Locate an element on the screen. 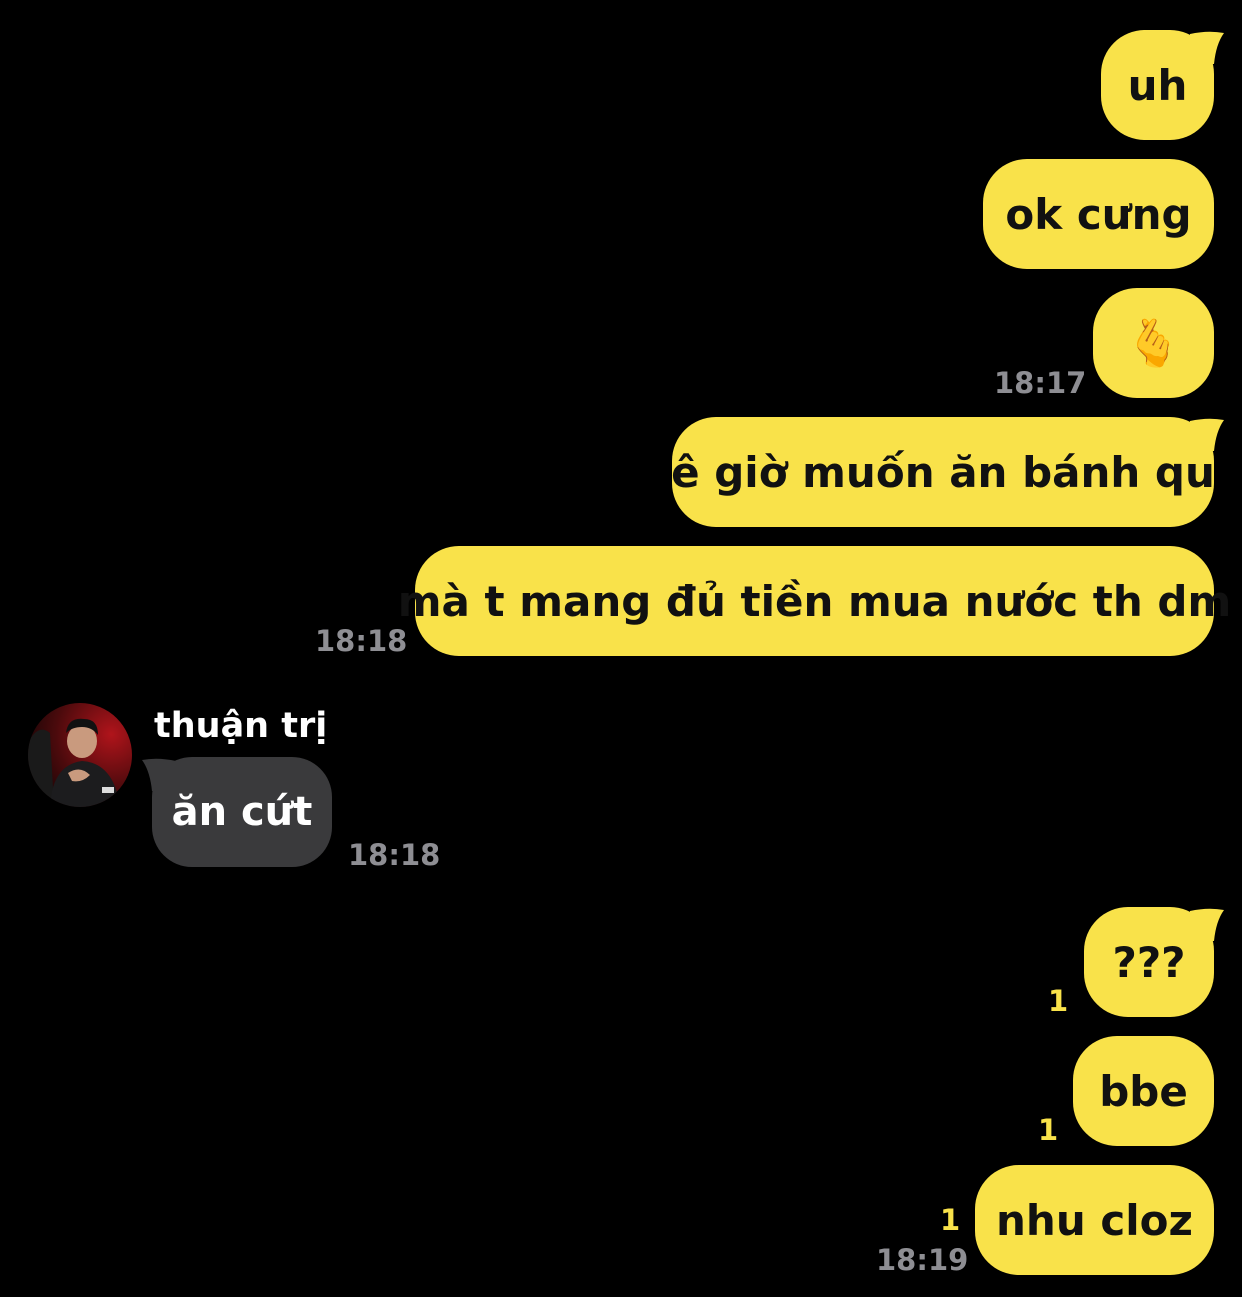 This screenshot has height=1297, width=1242. outgoing-message-bubble: ê giờ muốn ăn bánh qu is located at coordinates (947, 472).